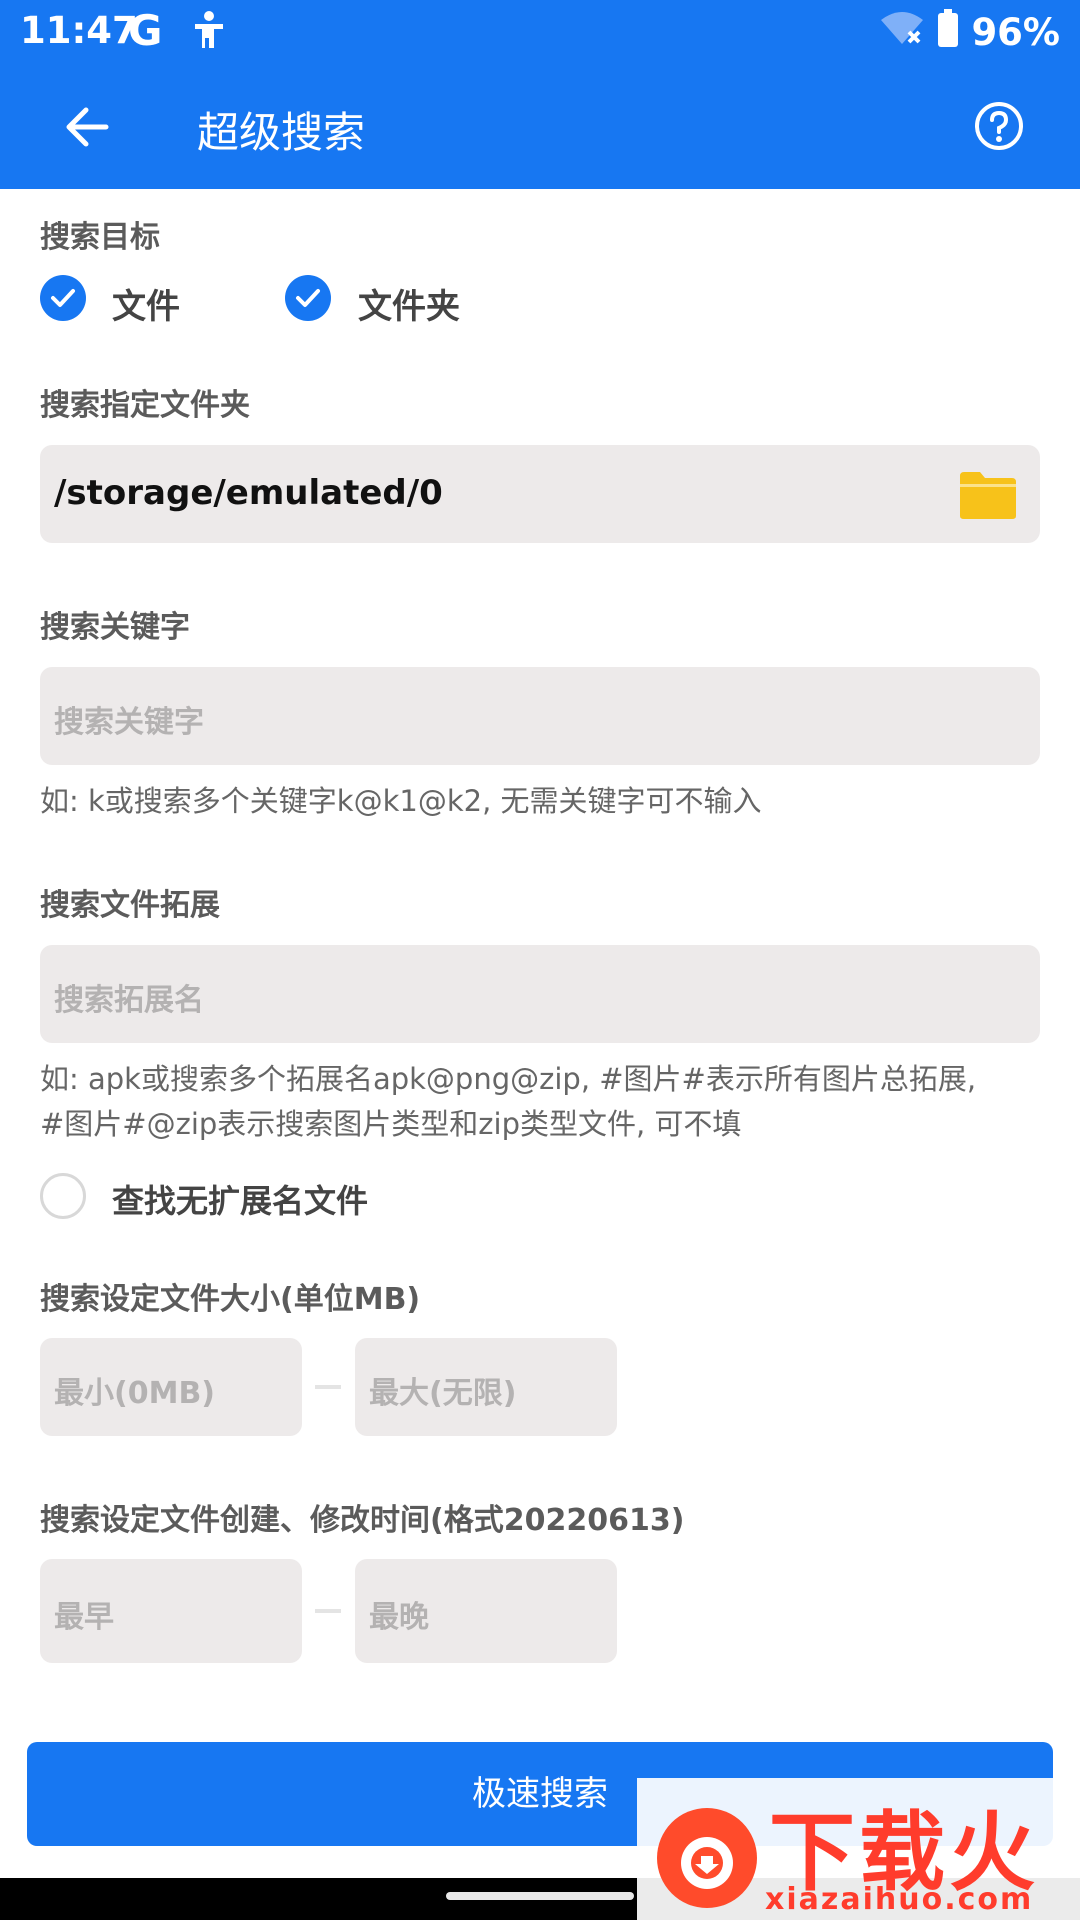  What do you see at coordinates (707, 1858) in the screenshot?
I see `watermark-flame-icon` at bounding box center [707, 1858].